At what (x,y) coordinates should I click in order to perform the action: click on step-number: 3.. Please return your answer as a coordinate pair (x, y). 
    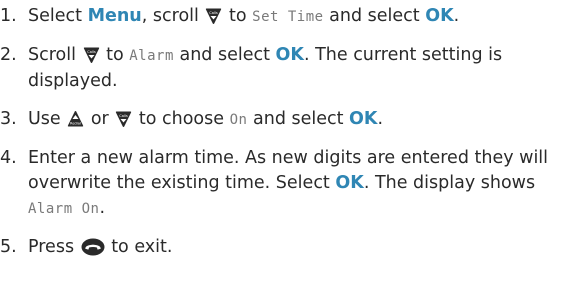
    Looking at the image, I should click on (8, 119).